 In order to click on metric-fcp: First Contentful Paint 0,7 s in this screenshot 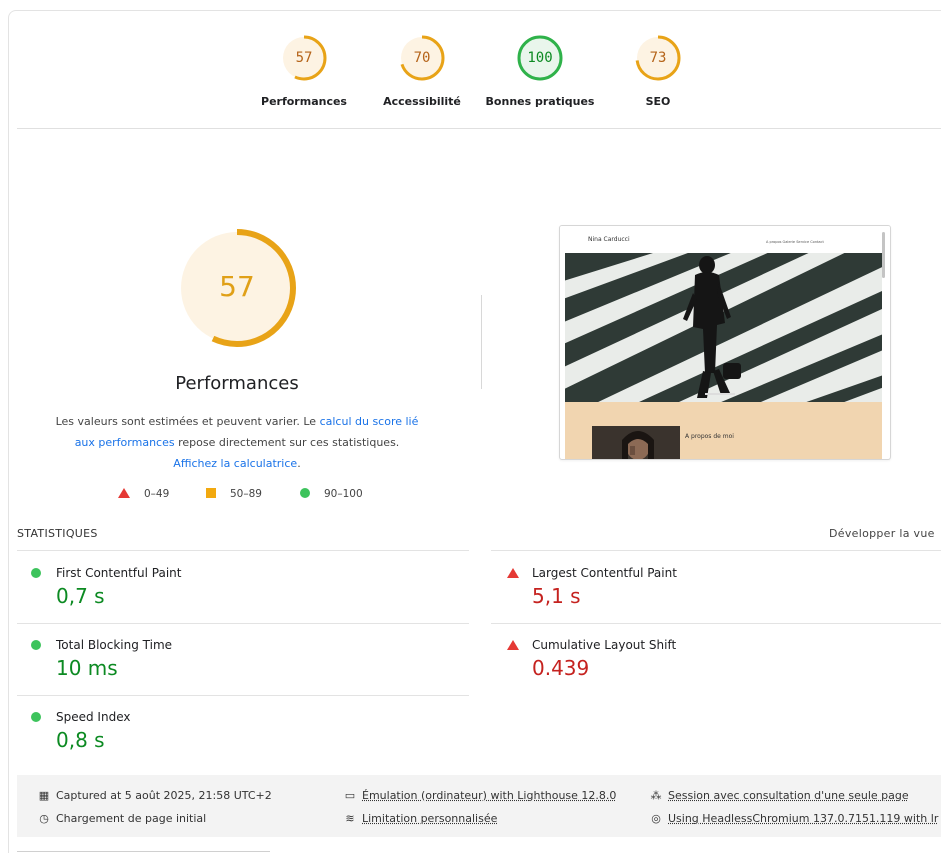, I will do `click(241, 591)`.